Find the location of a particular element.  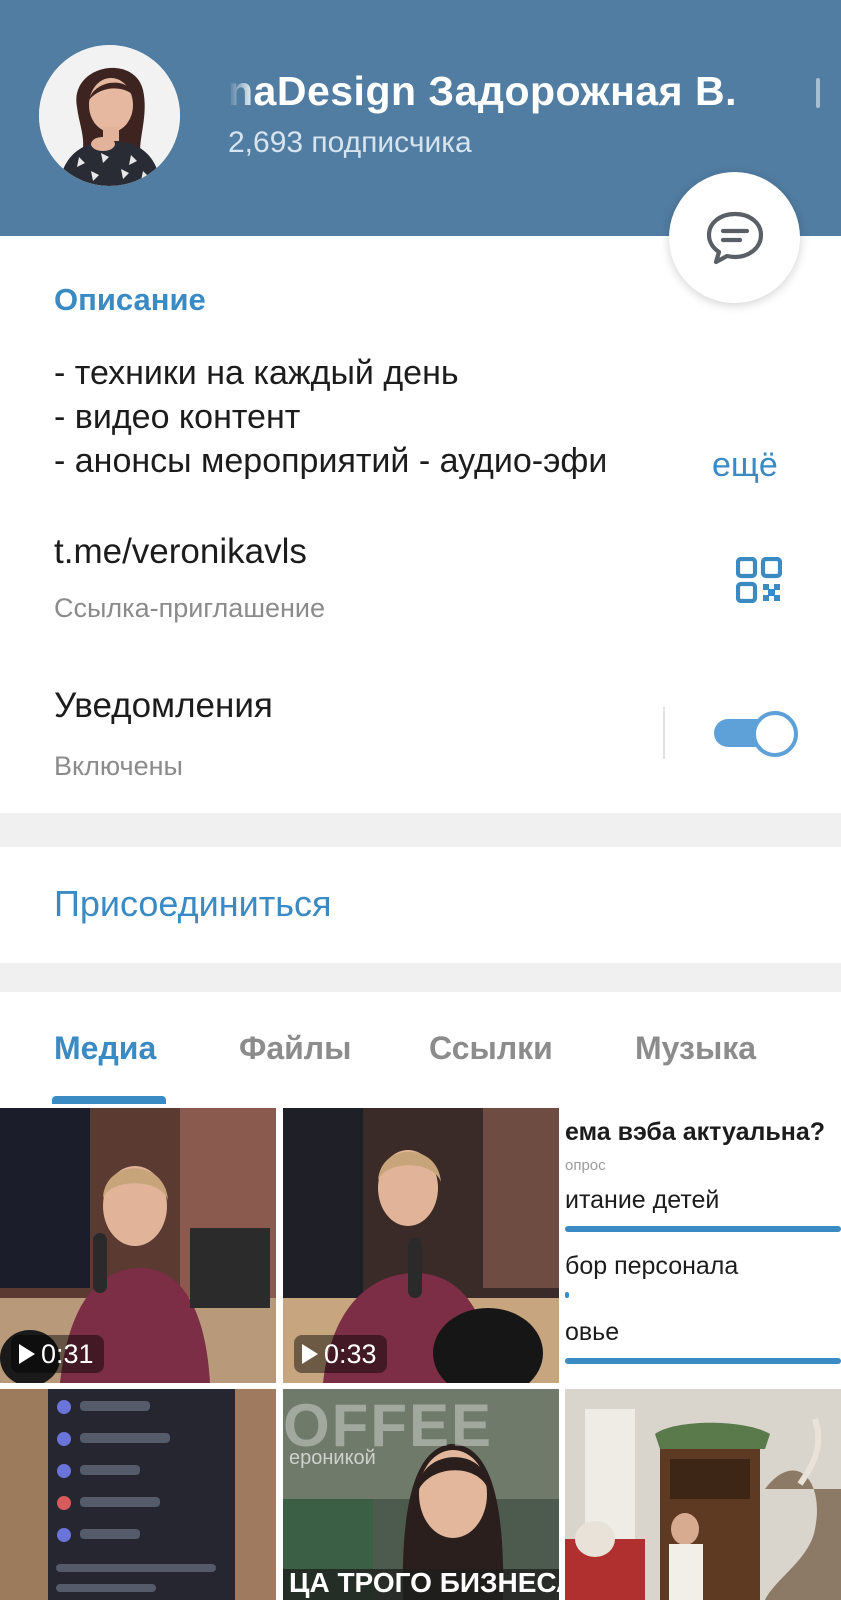

scroll-hint is located at coordinates (818, 93).